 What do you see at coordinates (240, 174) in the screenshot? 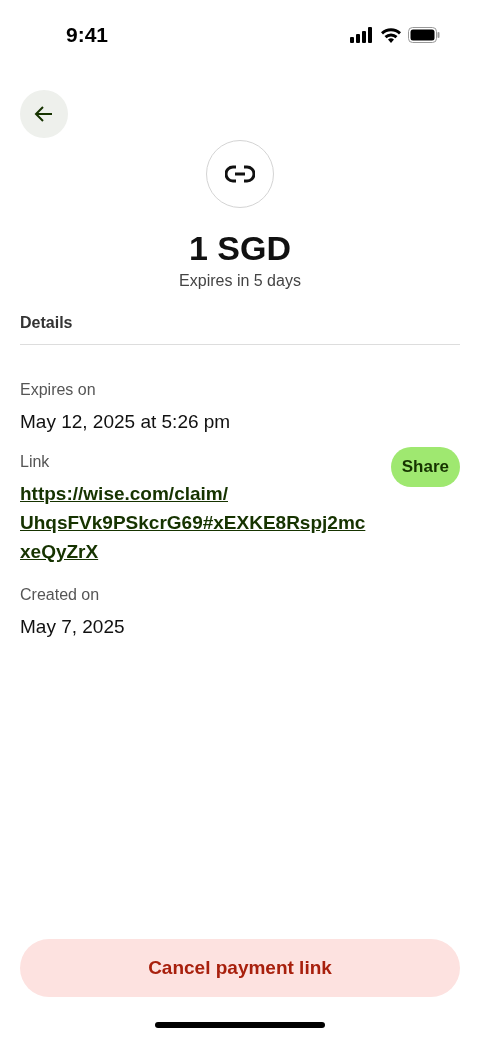
I see `link-icon` at bounding box center [240, 174].